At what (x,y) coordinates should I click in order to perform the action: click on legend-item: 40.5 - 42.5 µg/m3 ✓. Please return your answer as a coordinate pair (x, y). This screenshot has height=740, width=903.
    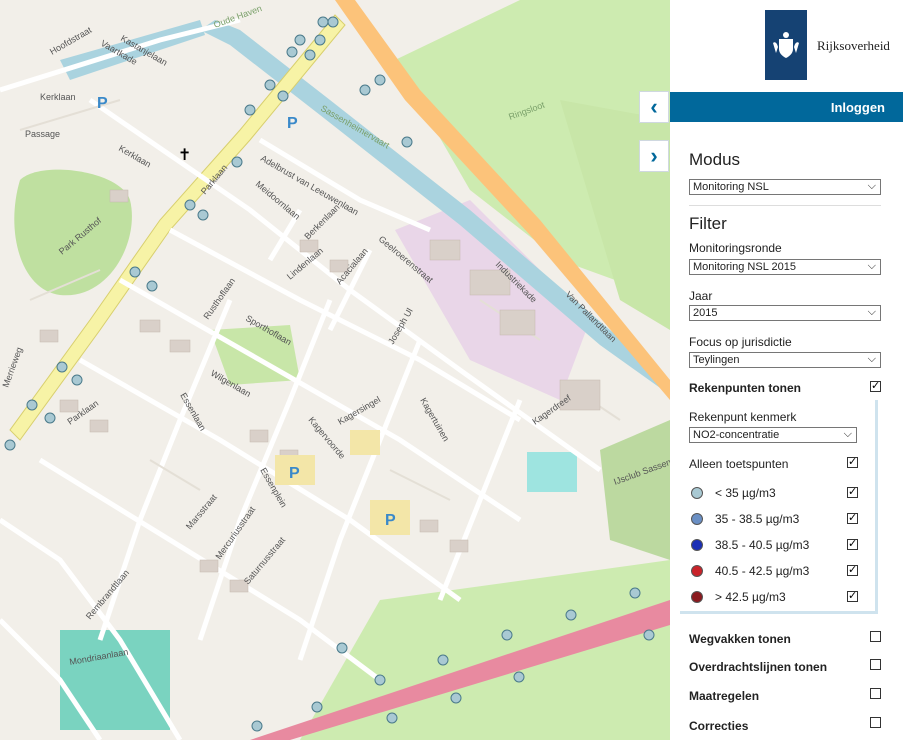
    Looking at the image, I should click on (776, 571).